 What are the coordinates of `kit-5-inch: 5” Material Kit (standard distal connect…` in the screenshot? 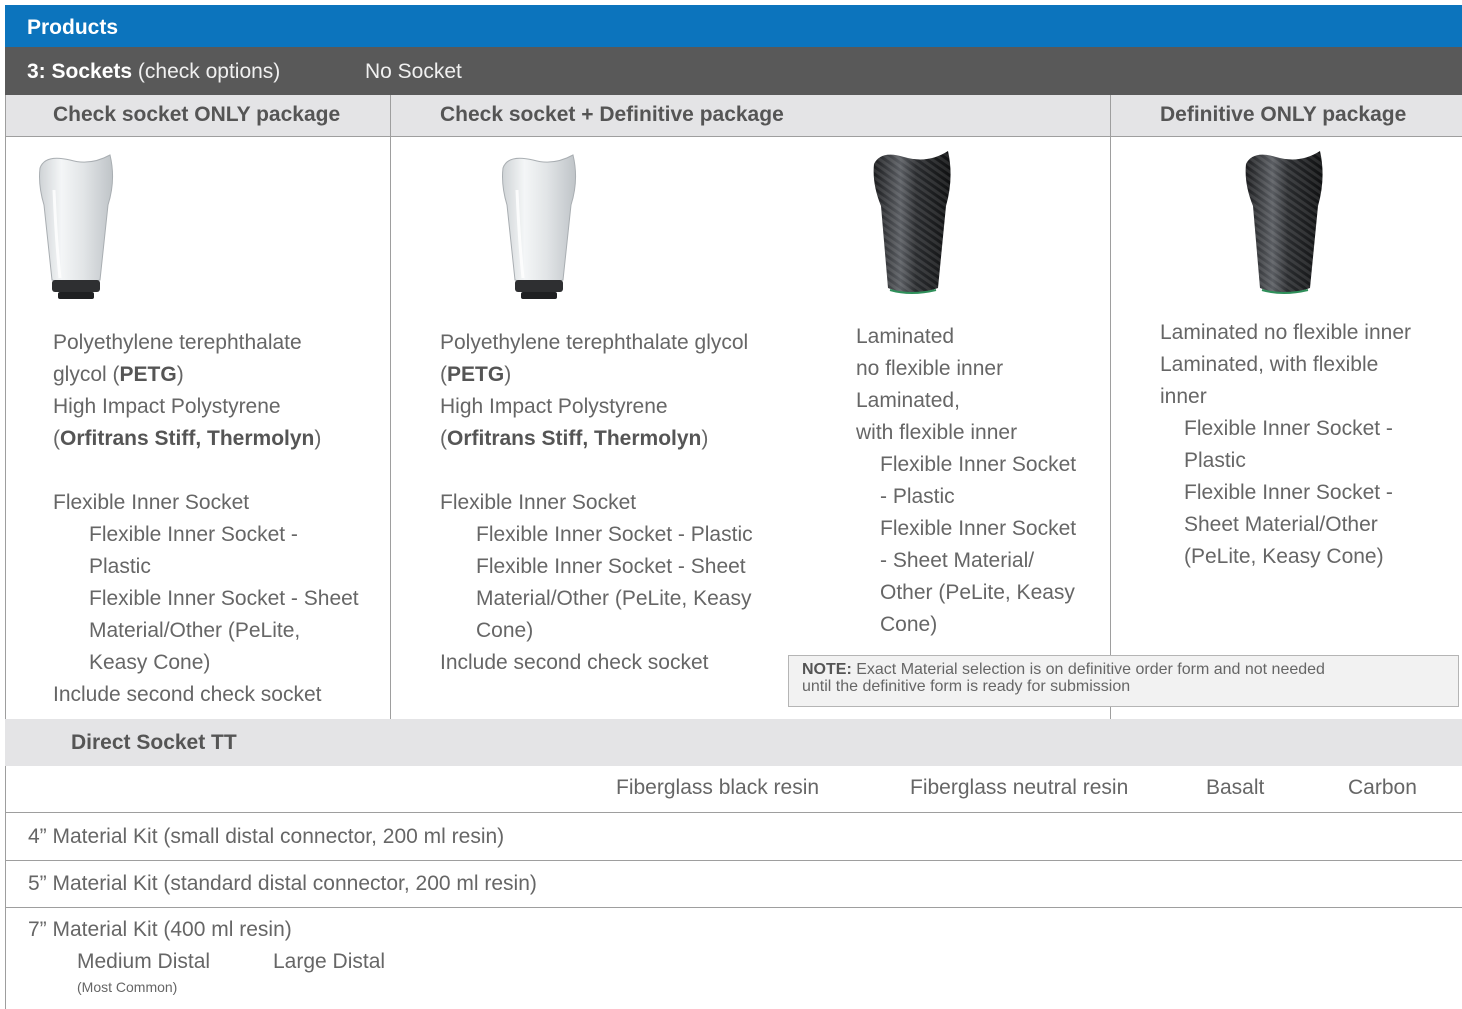 It's located at (282, 884).